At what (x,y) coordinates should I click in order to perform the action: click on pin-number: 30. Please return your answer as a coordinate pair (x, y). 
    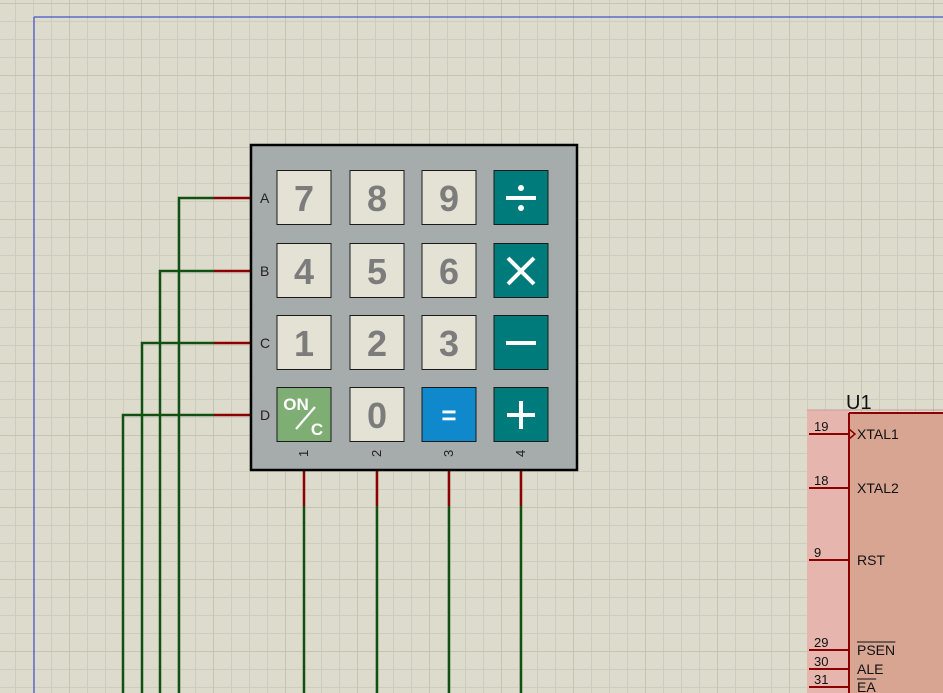
    Looking at the image, I should click on (821, 661).